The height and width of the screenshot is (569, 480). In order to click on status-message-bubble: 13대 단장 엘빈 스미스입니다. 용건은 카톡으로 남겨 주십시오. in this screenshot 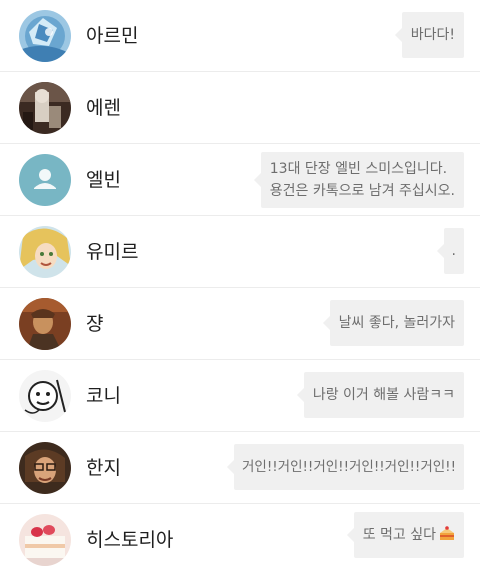, I will do `click(358, 180)`.